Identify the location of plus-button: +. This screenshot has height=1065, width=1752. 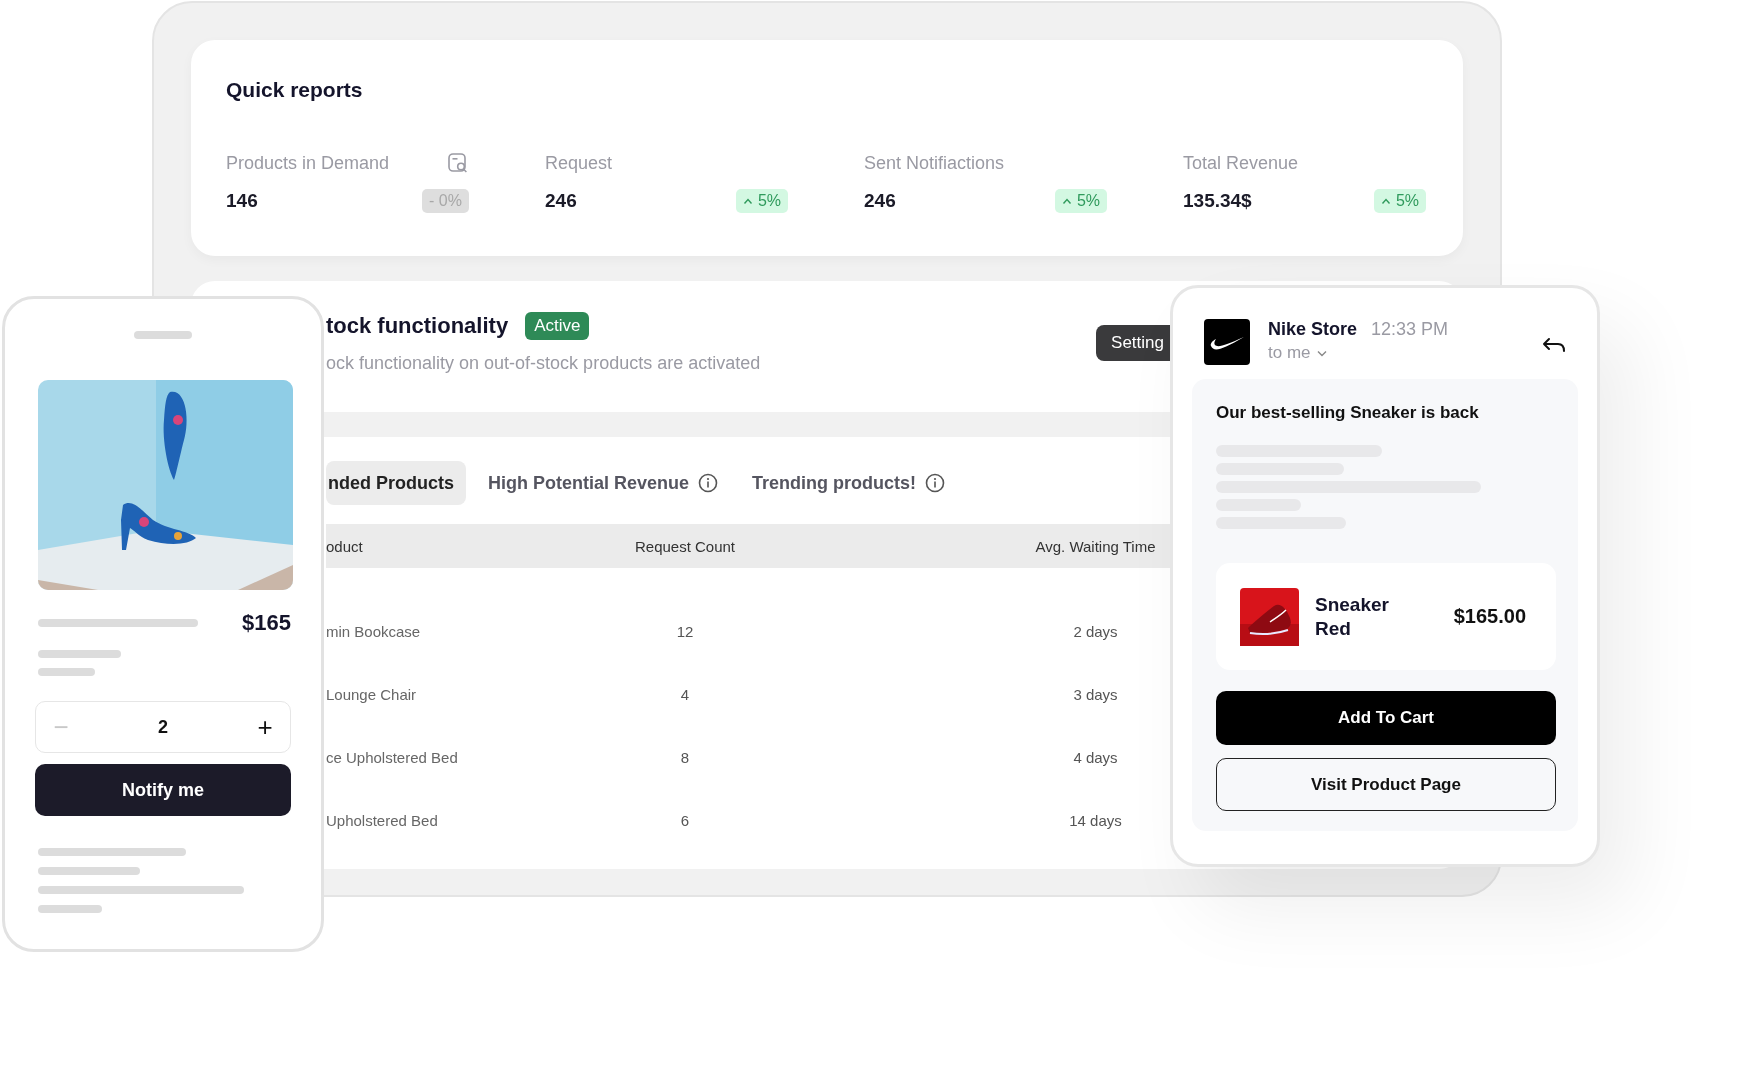
(265, 727).